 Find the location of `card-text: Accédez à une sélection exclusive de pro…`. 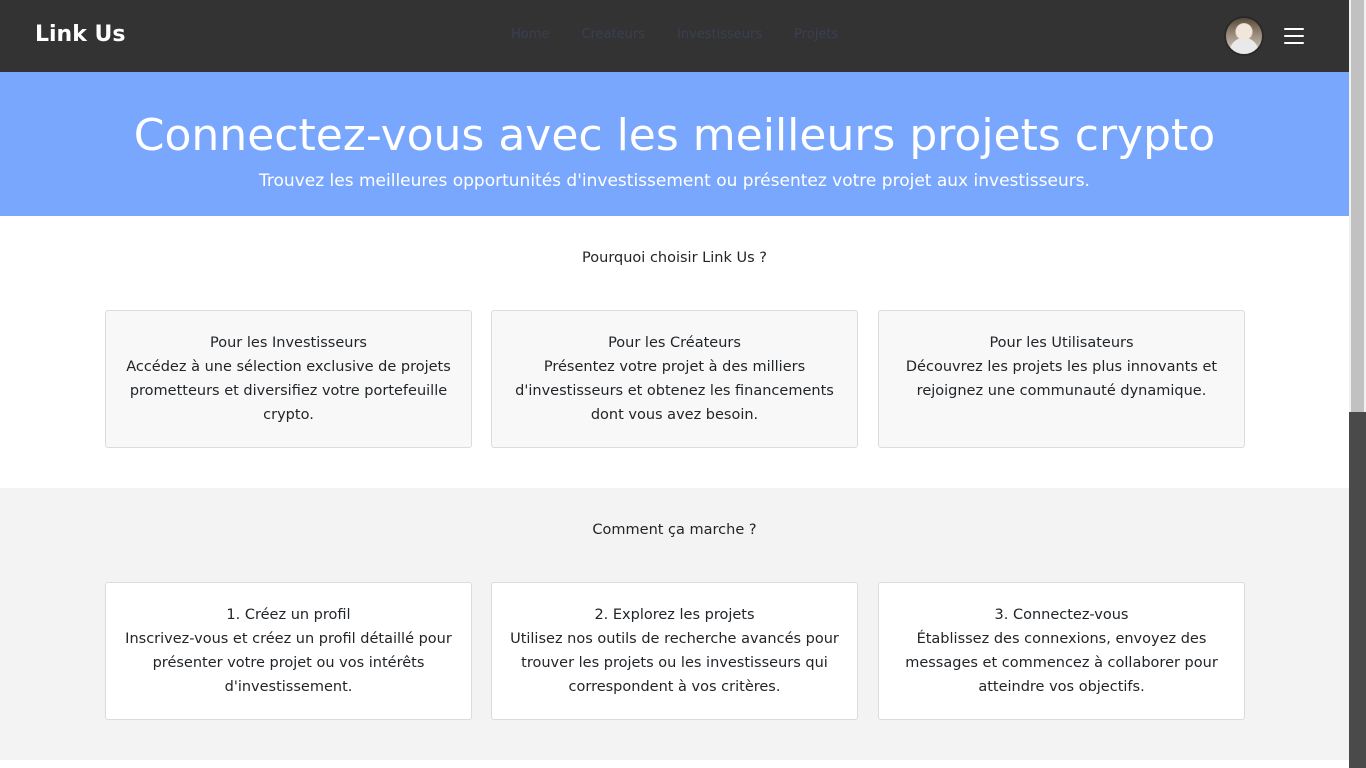

card-text: Accédez à une sélection exclusive de pro… is located at coordinates (288, 391).